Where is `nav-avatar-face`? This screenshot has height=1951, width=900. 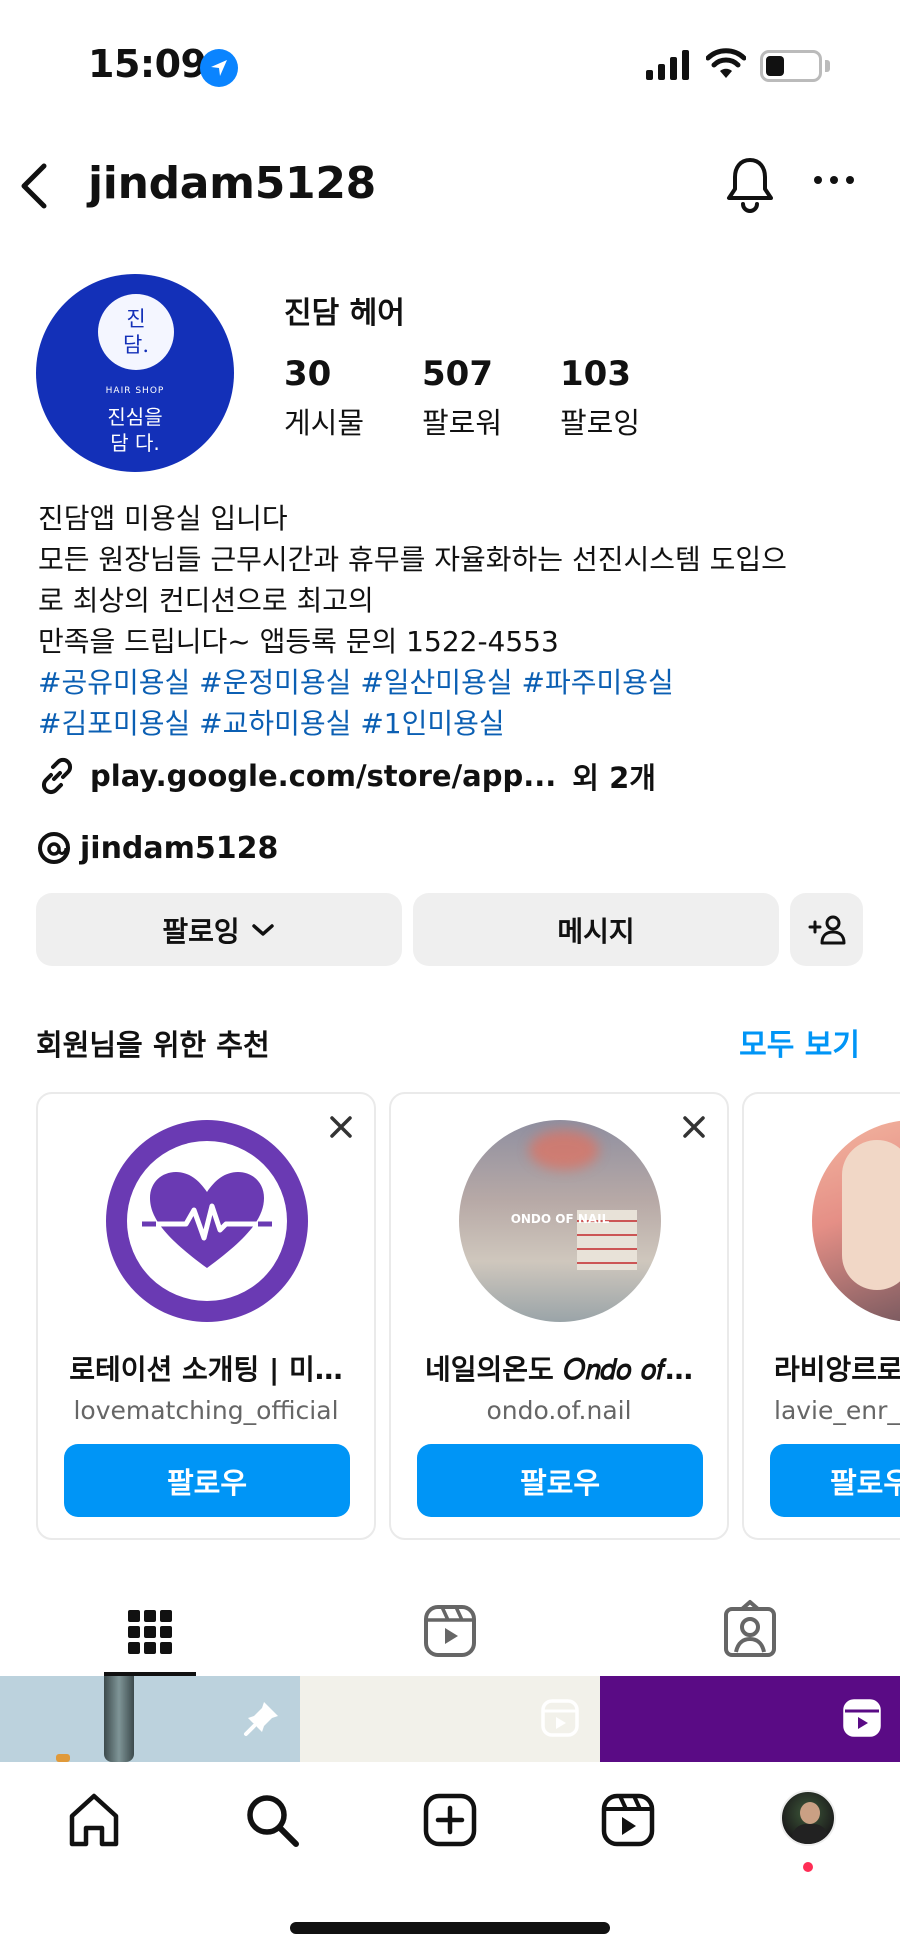
nav-avatar-face is located at coordinates (810, 1813).